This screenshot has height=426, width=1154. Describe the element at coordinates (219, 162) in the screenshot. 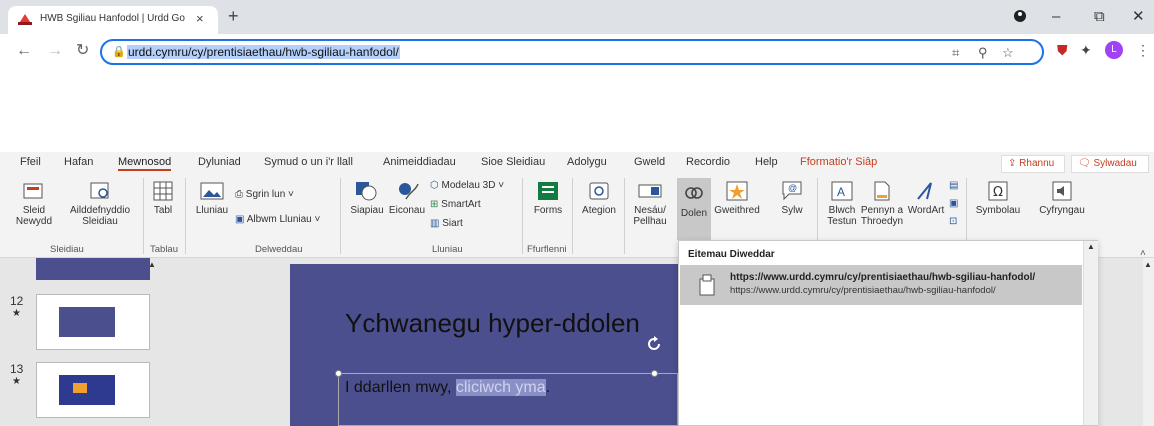

I see `tab-design: Dyluniad` at that location.